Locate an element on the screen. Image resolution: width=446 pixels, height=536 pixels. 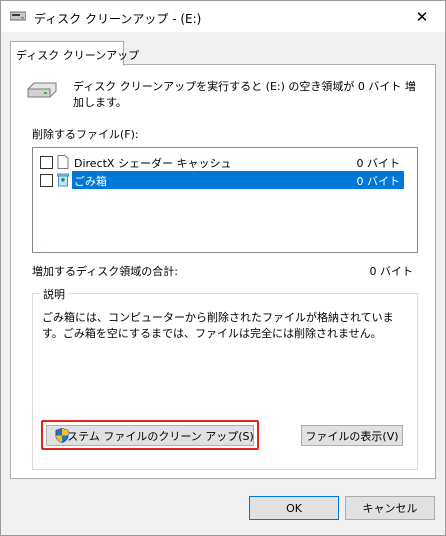
ok-label: OK is located at coordinates (294, 508).